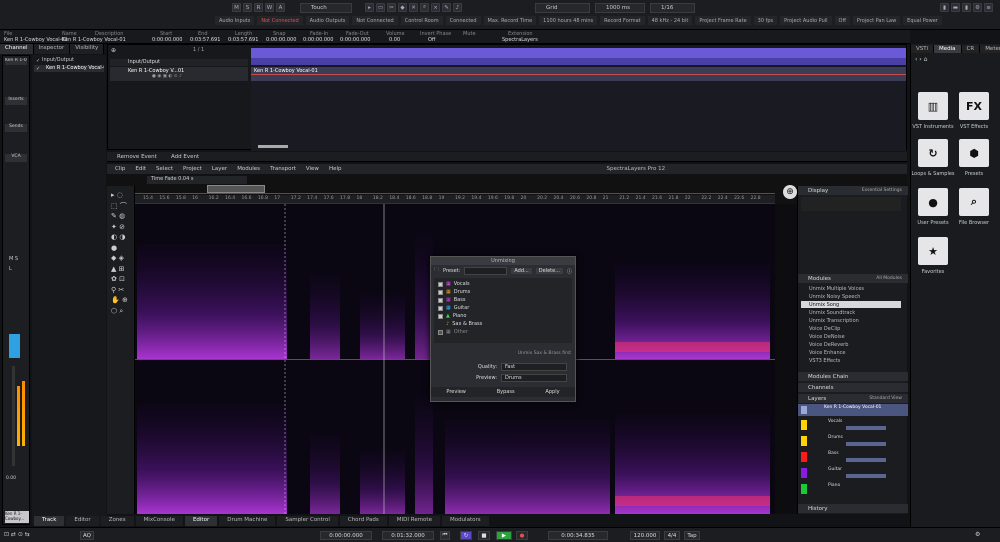  What do you see at coordinates (974, 106) in the screenshot?
I see `fx-icon: FX` at bounding box center [974, 106].